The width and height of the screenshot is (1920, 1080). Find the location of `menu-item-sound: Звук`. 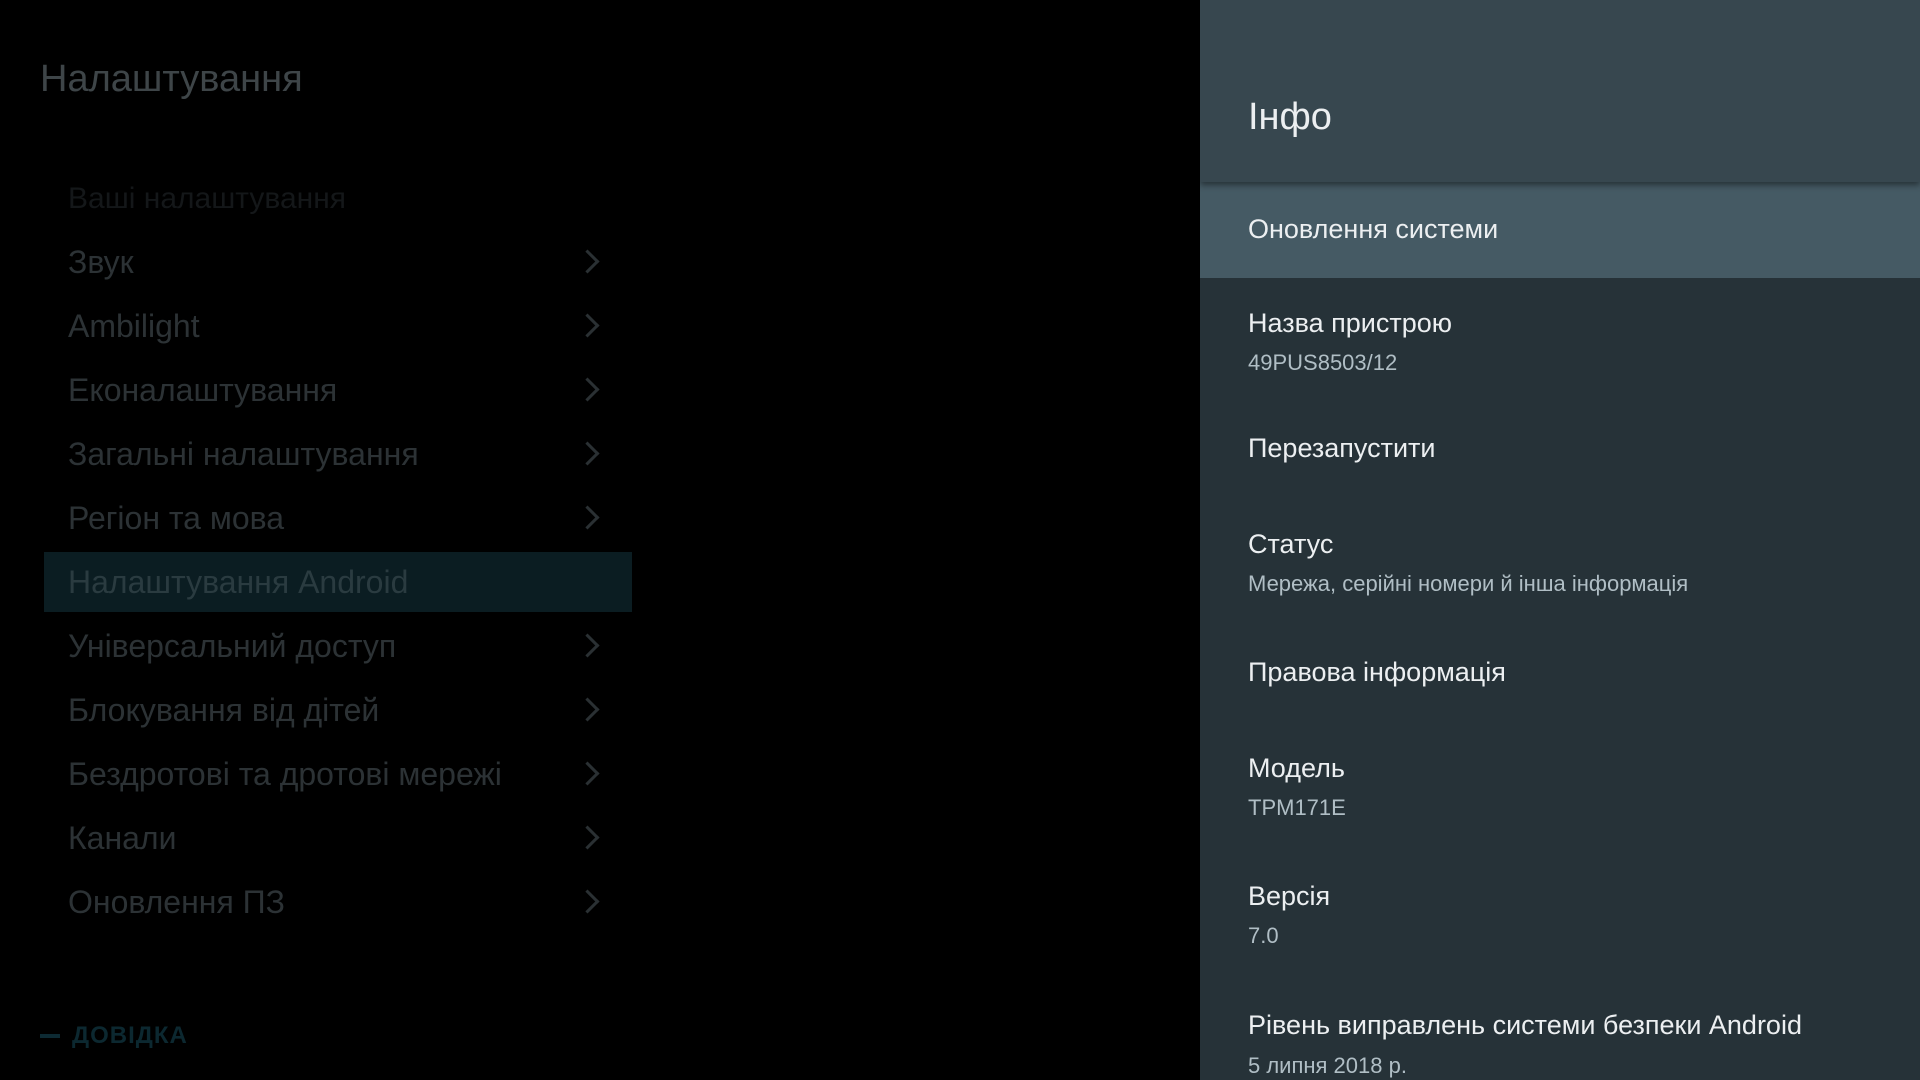

menu-item-sound: Звук is located at coordinates (338, 262).